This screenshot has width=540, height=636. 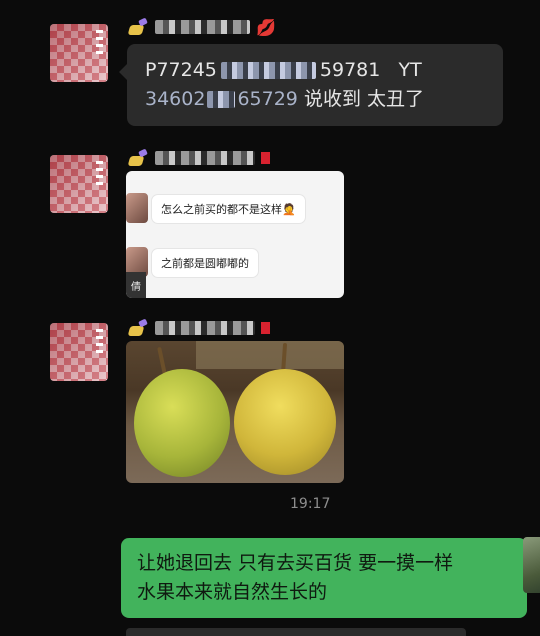 What do you see at coordinates (267, 99) in the screenshot?
I see `tracking-id2-suffix: 65729` at bounding box center [267, 99].